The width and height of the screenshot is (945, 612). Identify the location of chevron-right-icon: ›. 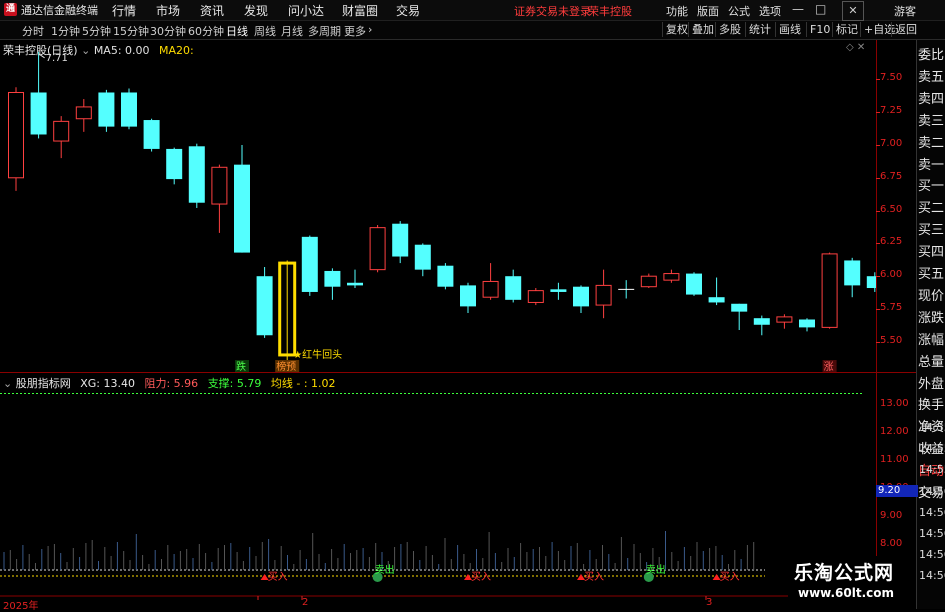
(370, 29).